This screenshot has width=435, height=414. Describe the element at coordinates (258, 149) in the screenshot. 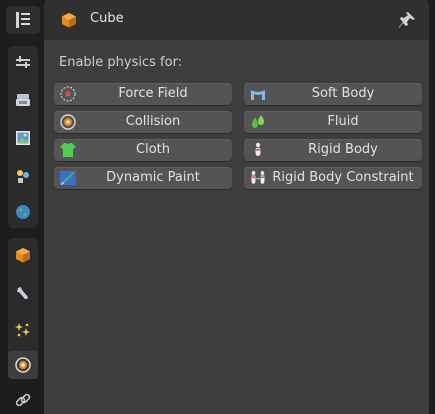

I see `rigid-body-icon` at that location.